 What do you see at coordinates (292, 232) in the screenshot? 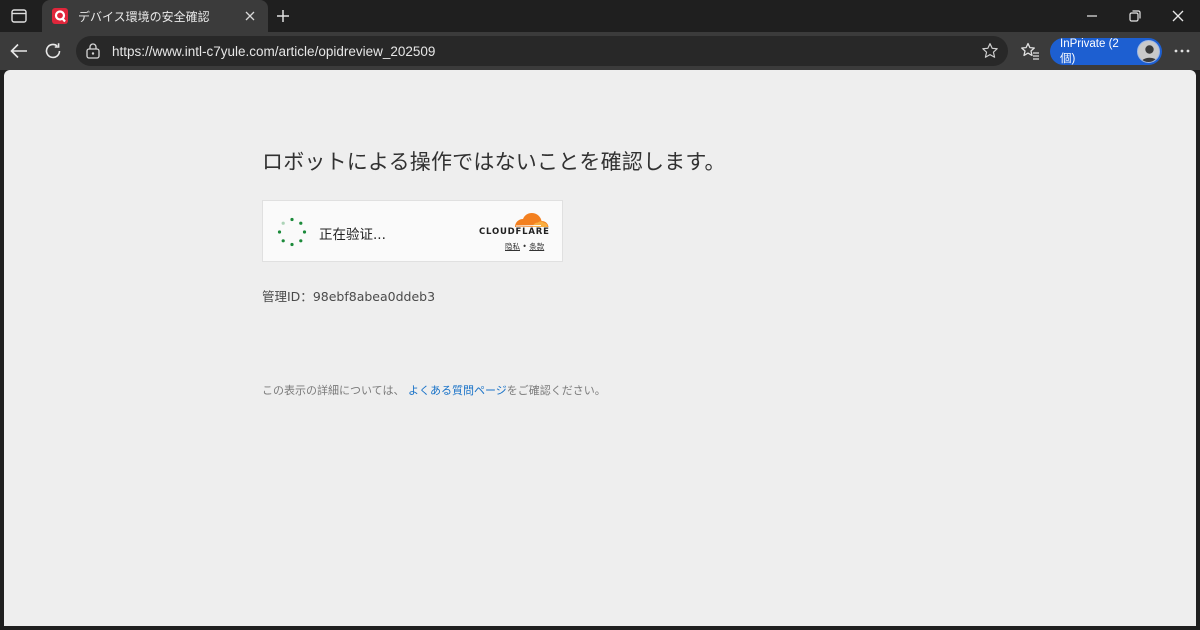
I see `spinner-icon` at bounding box center [292, 232].